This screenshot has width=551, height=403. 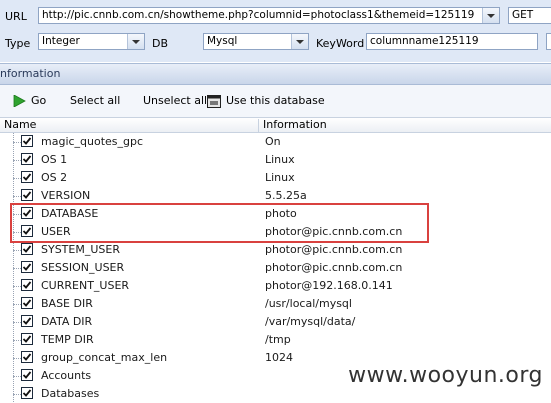 I want to click on go-button: Go, so click(x=29, y=101).